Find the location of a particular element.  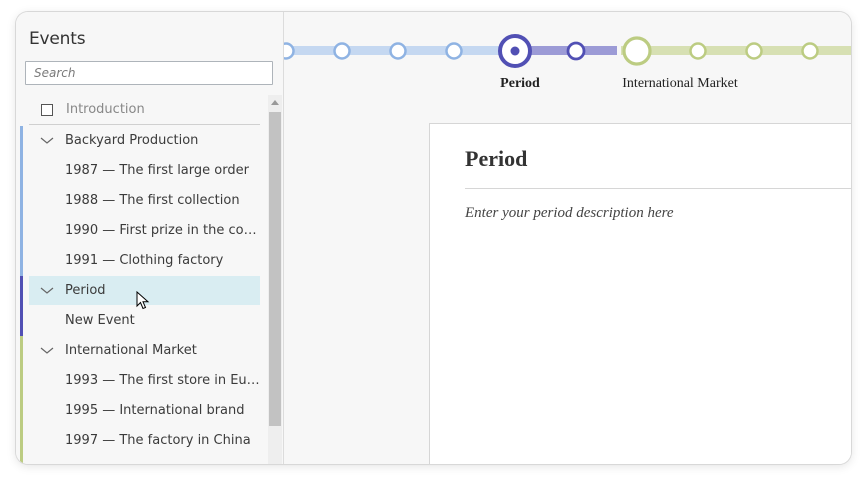

tree-group-international-market: International Market is located at coordinates (144, 350).